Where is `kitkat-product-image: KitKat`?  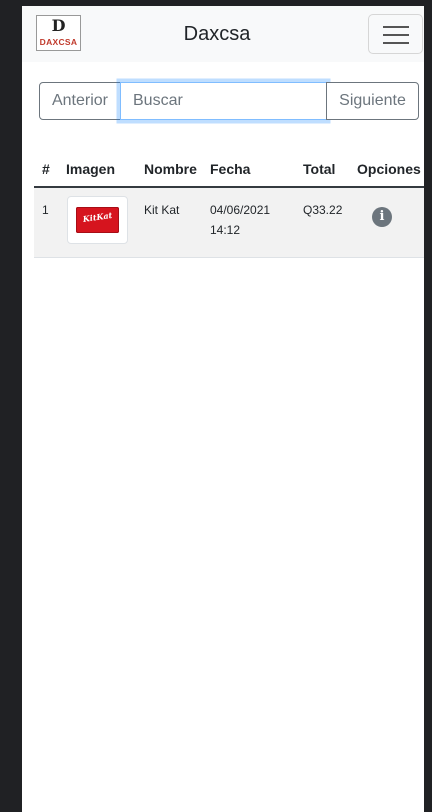
kitkat-product-image: KitKat is located at coordinates (97, 220).